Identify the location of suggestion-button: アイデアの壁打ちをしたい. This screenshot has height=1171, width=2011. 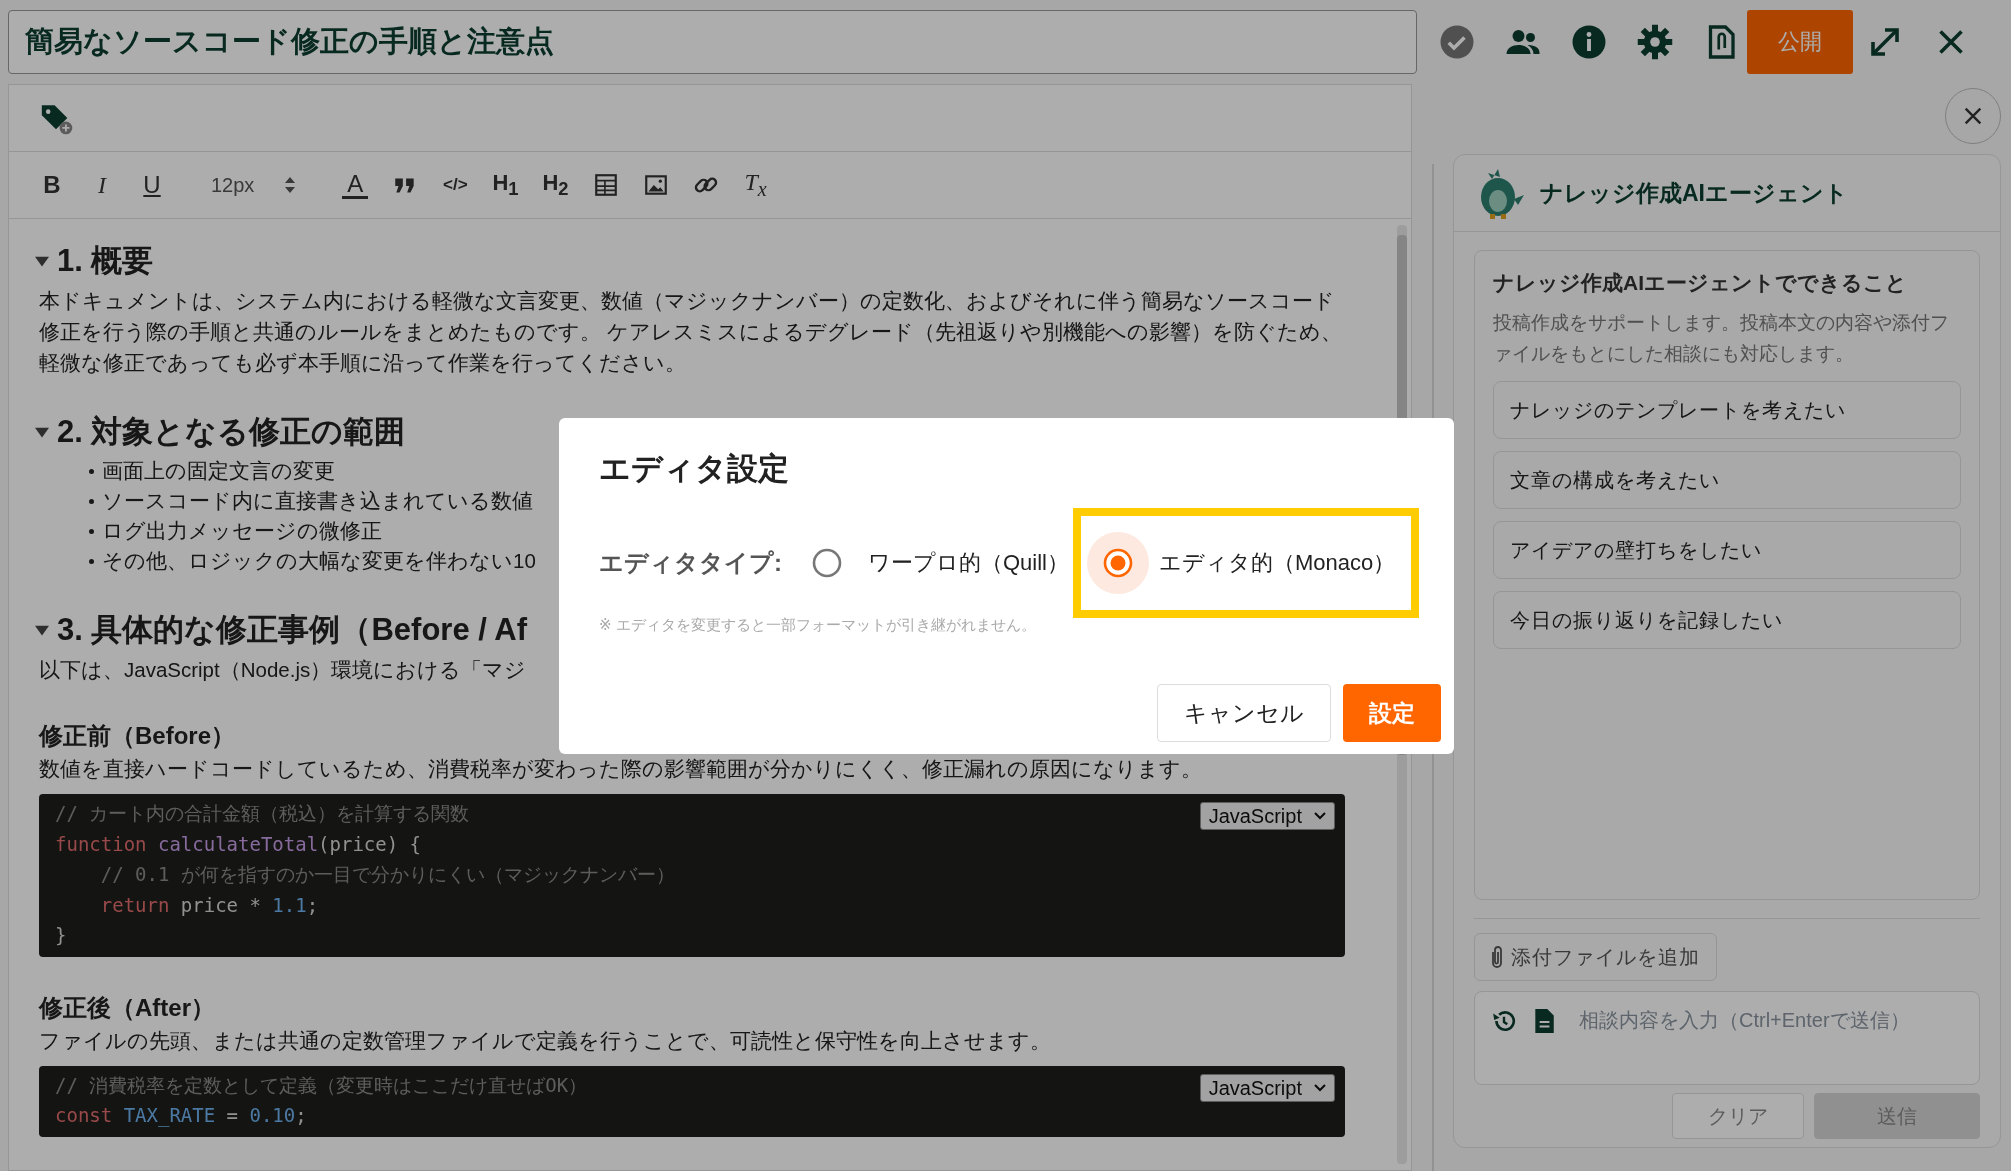
(1727, 550).